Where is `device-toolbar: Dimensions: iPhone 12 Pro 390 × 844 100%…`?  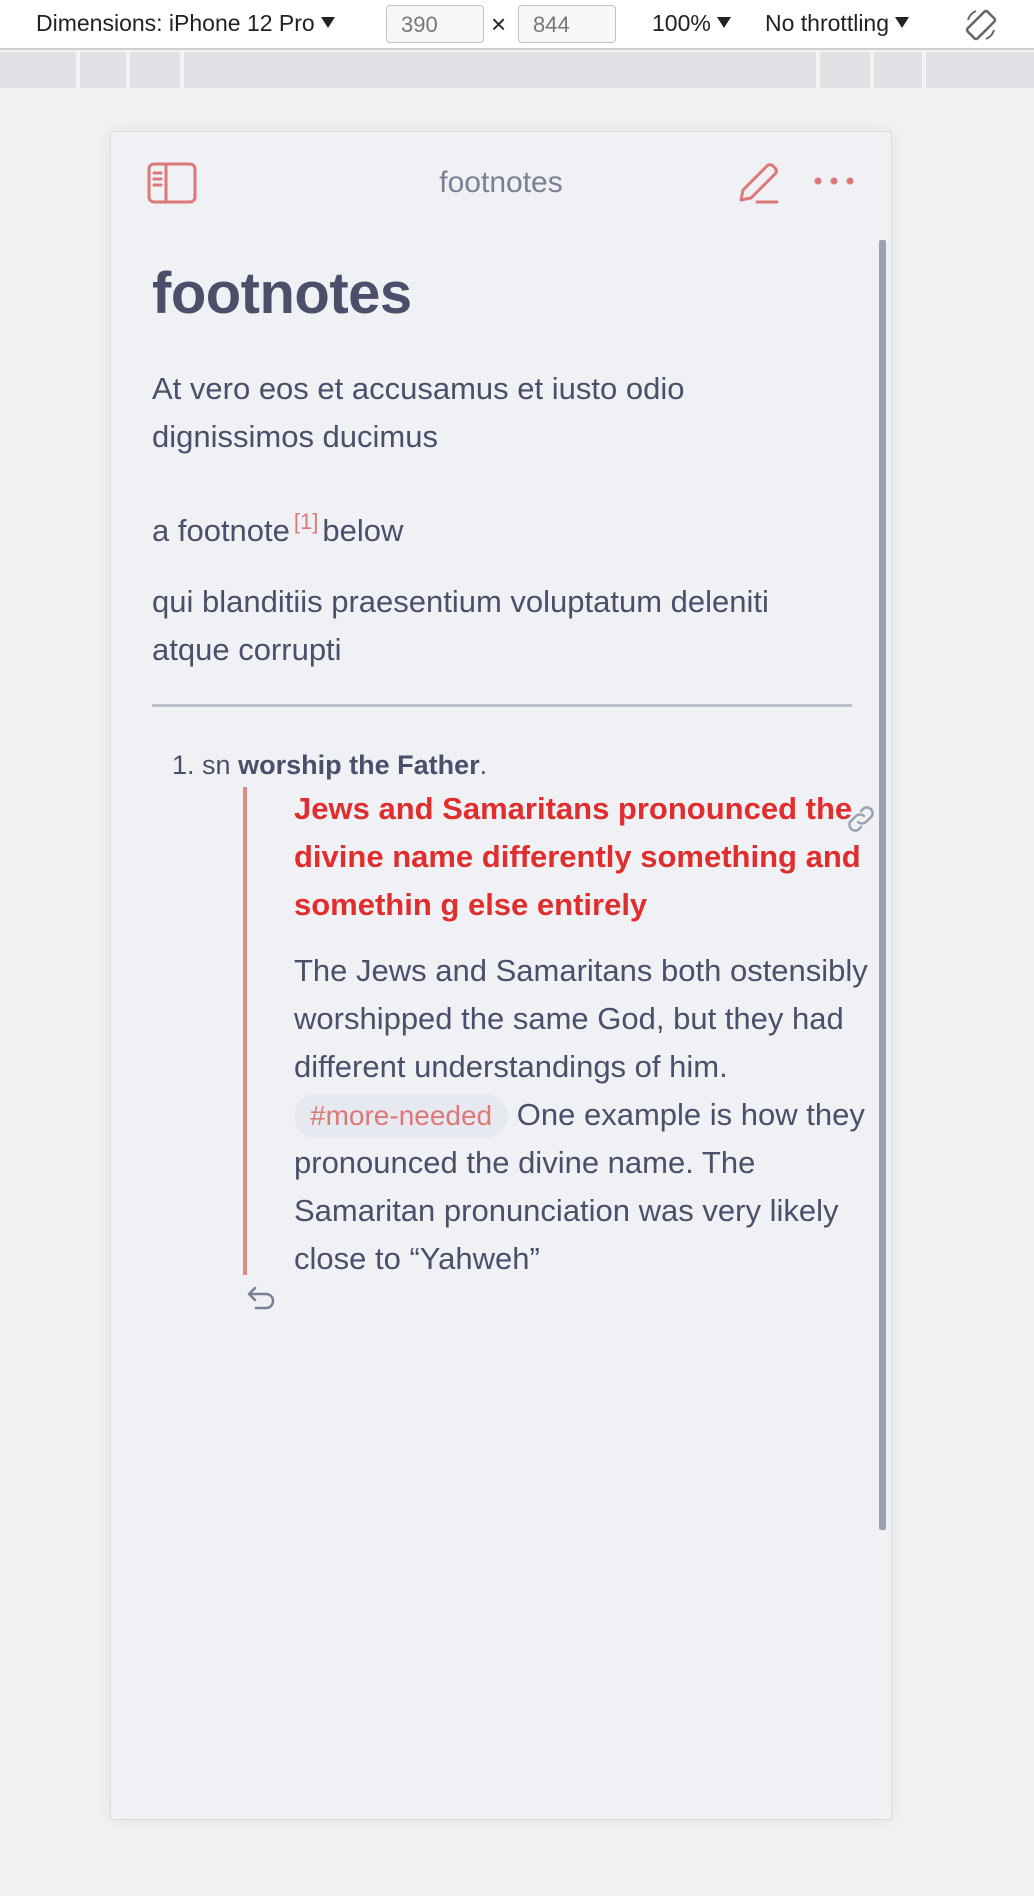 device-toolbar: Dimensions: iPhone 12 Pro 390 × 844 100%… is located at coordinates (517, 25).